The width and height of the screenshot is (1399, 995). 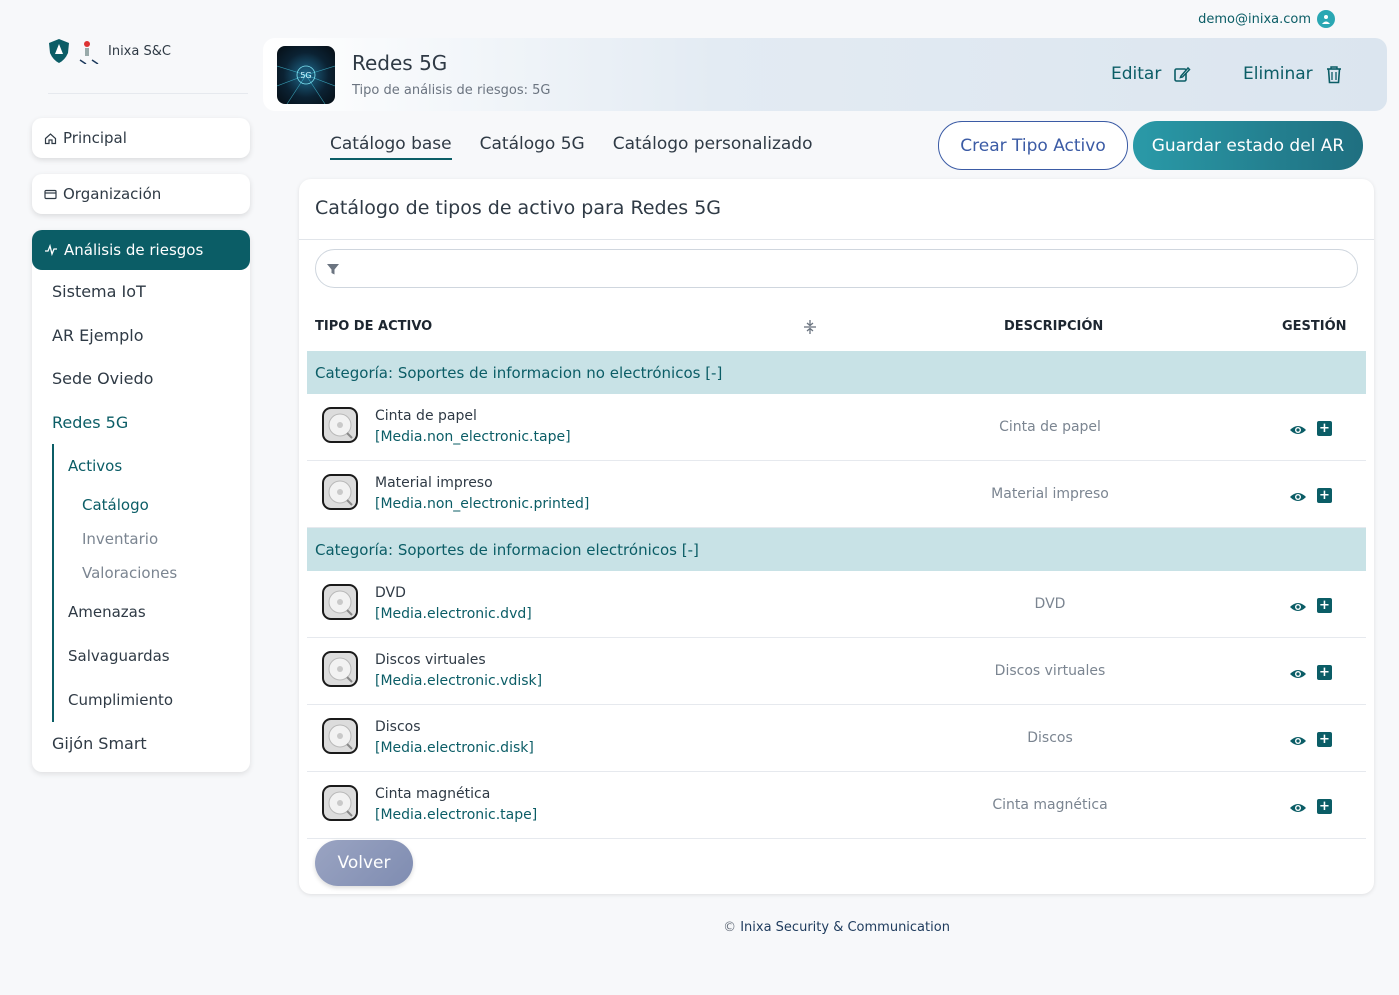 What do you see at coordinates (109, 51) in the screenshot?
I see `app-logo: Inixa S&C` at bounding box center [109, 51].